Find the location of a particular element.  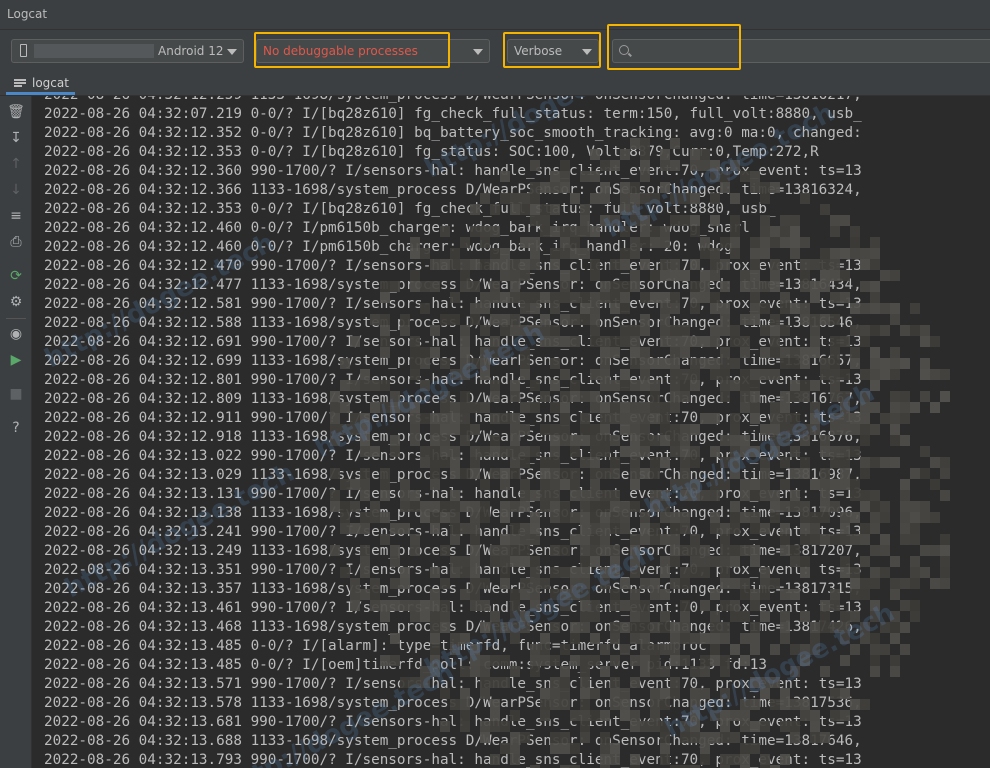

soft-wrap-icon: ≡ is located at coordinates (16, 216).